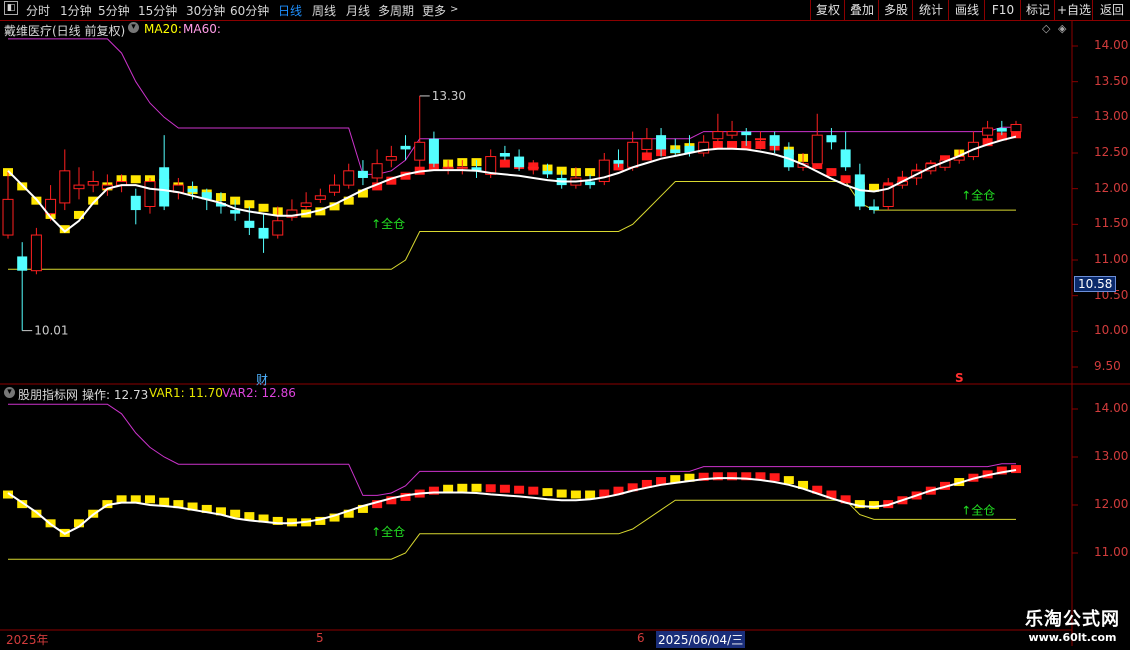 The height and width of the screenshot is (650, 1130). I want to click on cursor-date: 2025/06/04/三, so click(701, 639).